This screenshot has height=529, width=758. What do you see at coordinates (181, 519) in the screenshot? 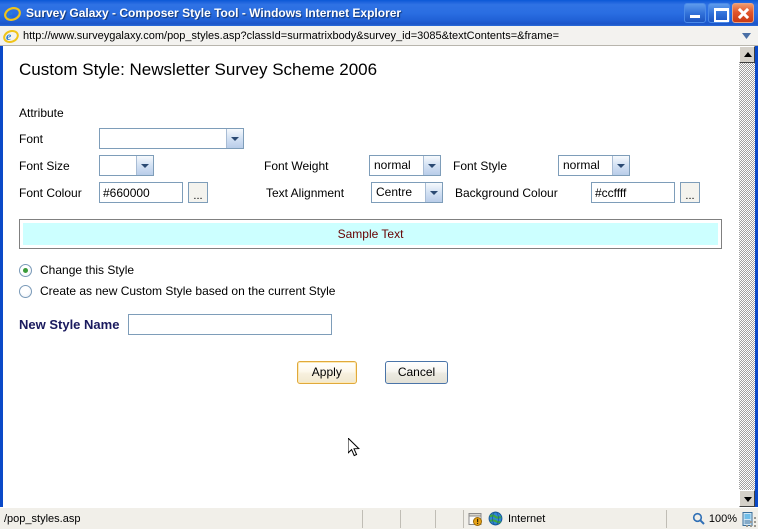
I see `status-url-pane: /pop_styles.asp` at bounding box center [181, 519].